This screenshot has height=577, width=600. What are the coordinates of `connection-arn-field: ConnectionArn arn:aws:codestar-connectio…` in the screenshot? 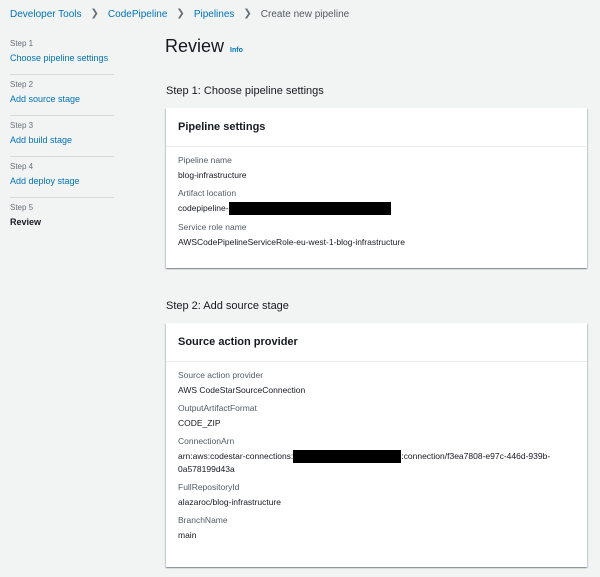 It's located at (376, 455).